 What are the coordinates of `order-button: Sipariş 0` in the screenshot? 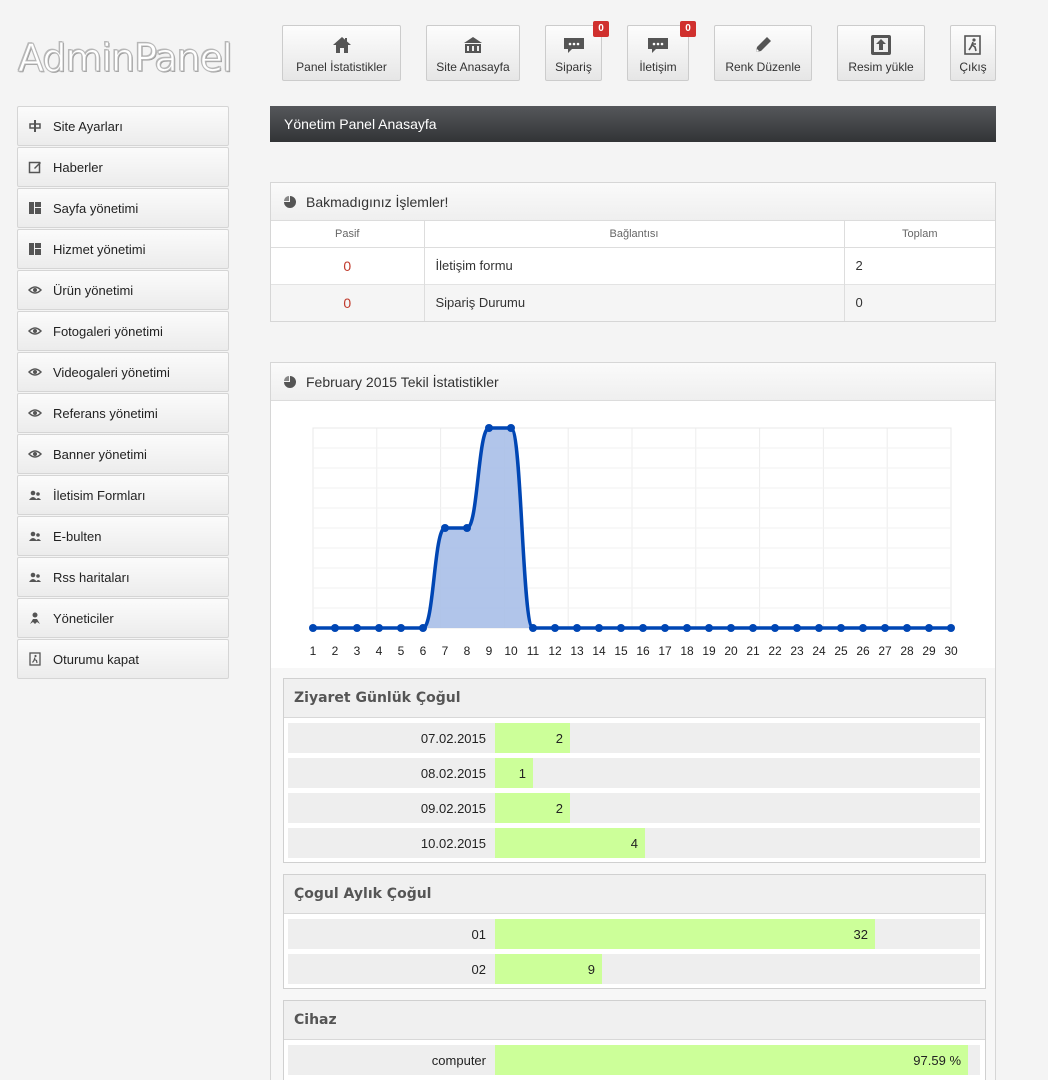 It's located at (577, 51).